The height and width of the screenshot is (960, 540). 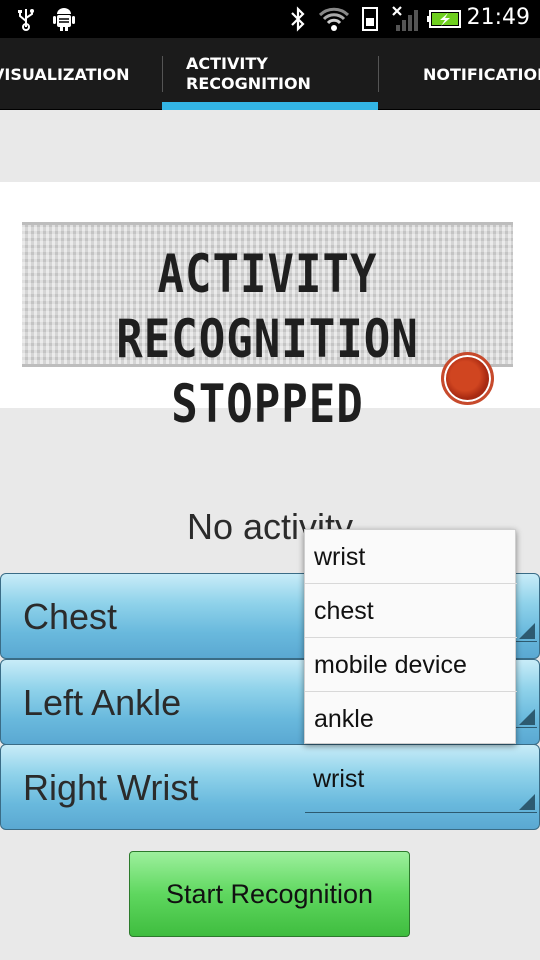 What do you see at coordinates (390, 665) in the screenshot?
I see `dropdown-option-label: mobile device` at bounding box center [390, 665].